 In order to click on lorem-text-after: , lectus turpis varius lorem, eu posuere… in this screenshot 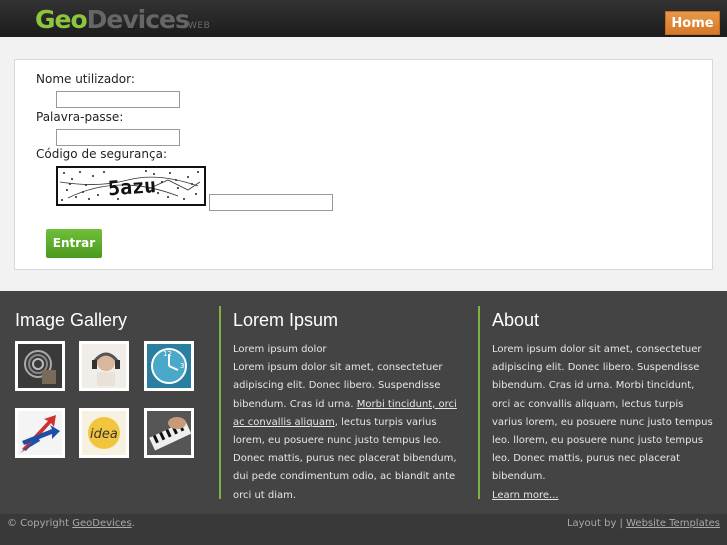, I will do `click(345, 458)`.